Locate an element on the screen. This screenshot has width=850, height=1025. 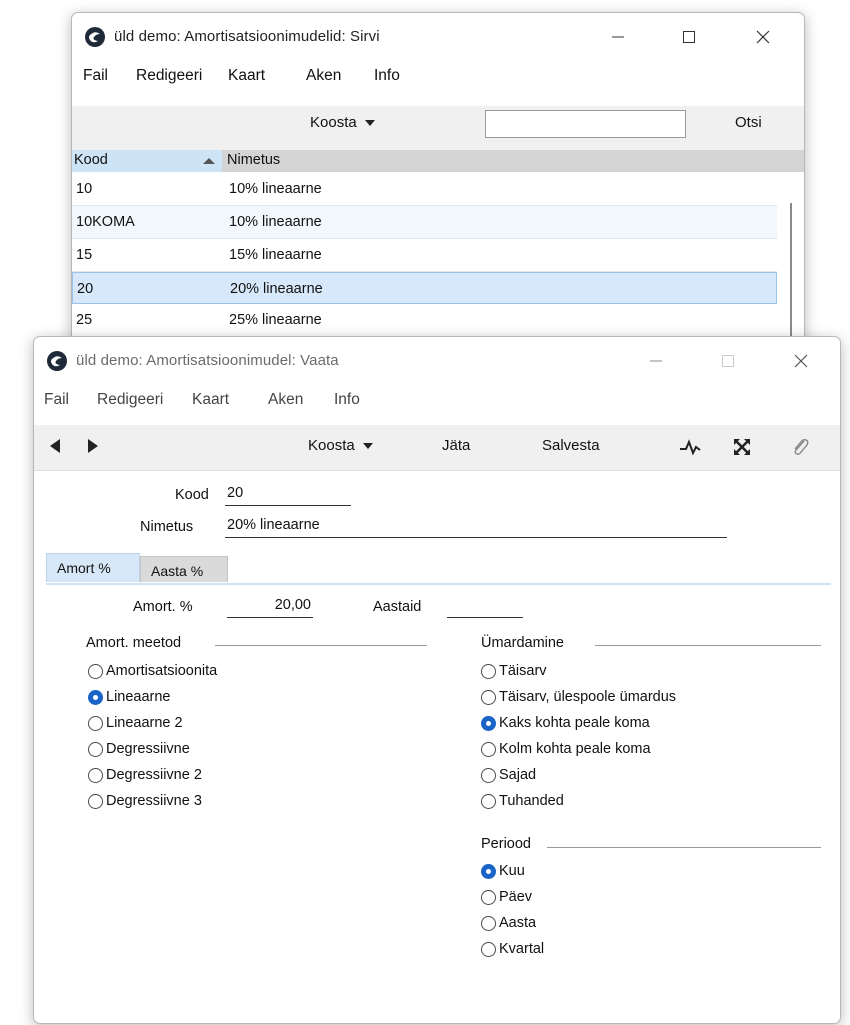
record-toolbar is located at coordinates (437, 448).